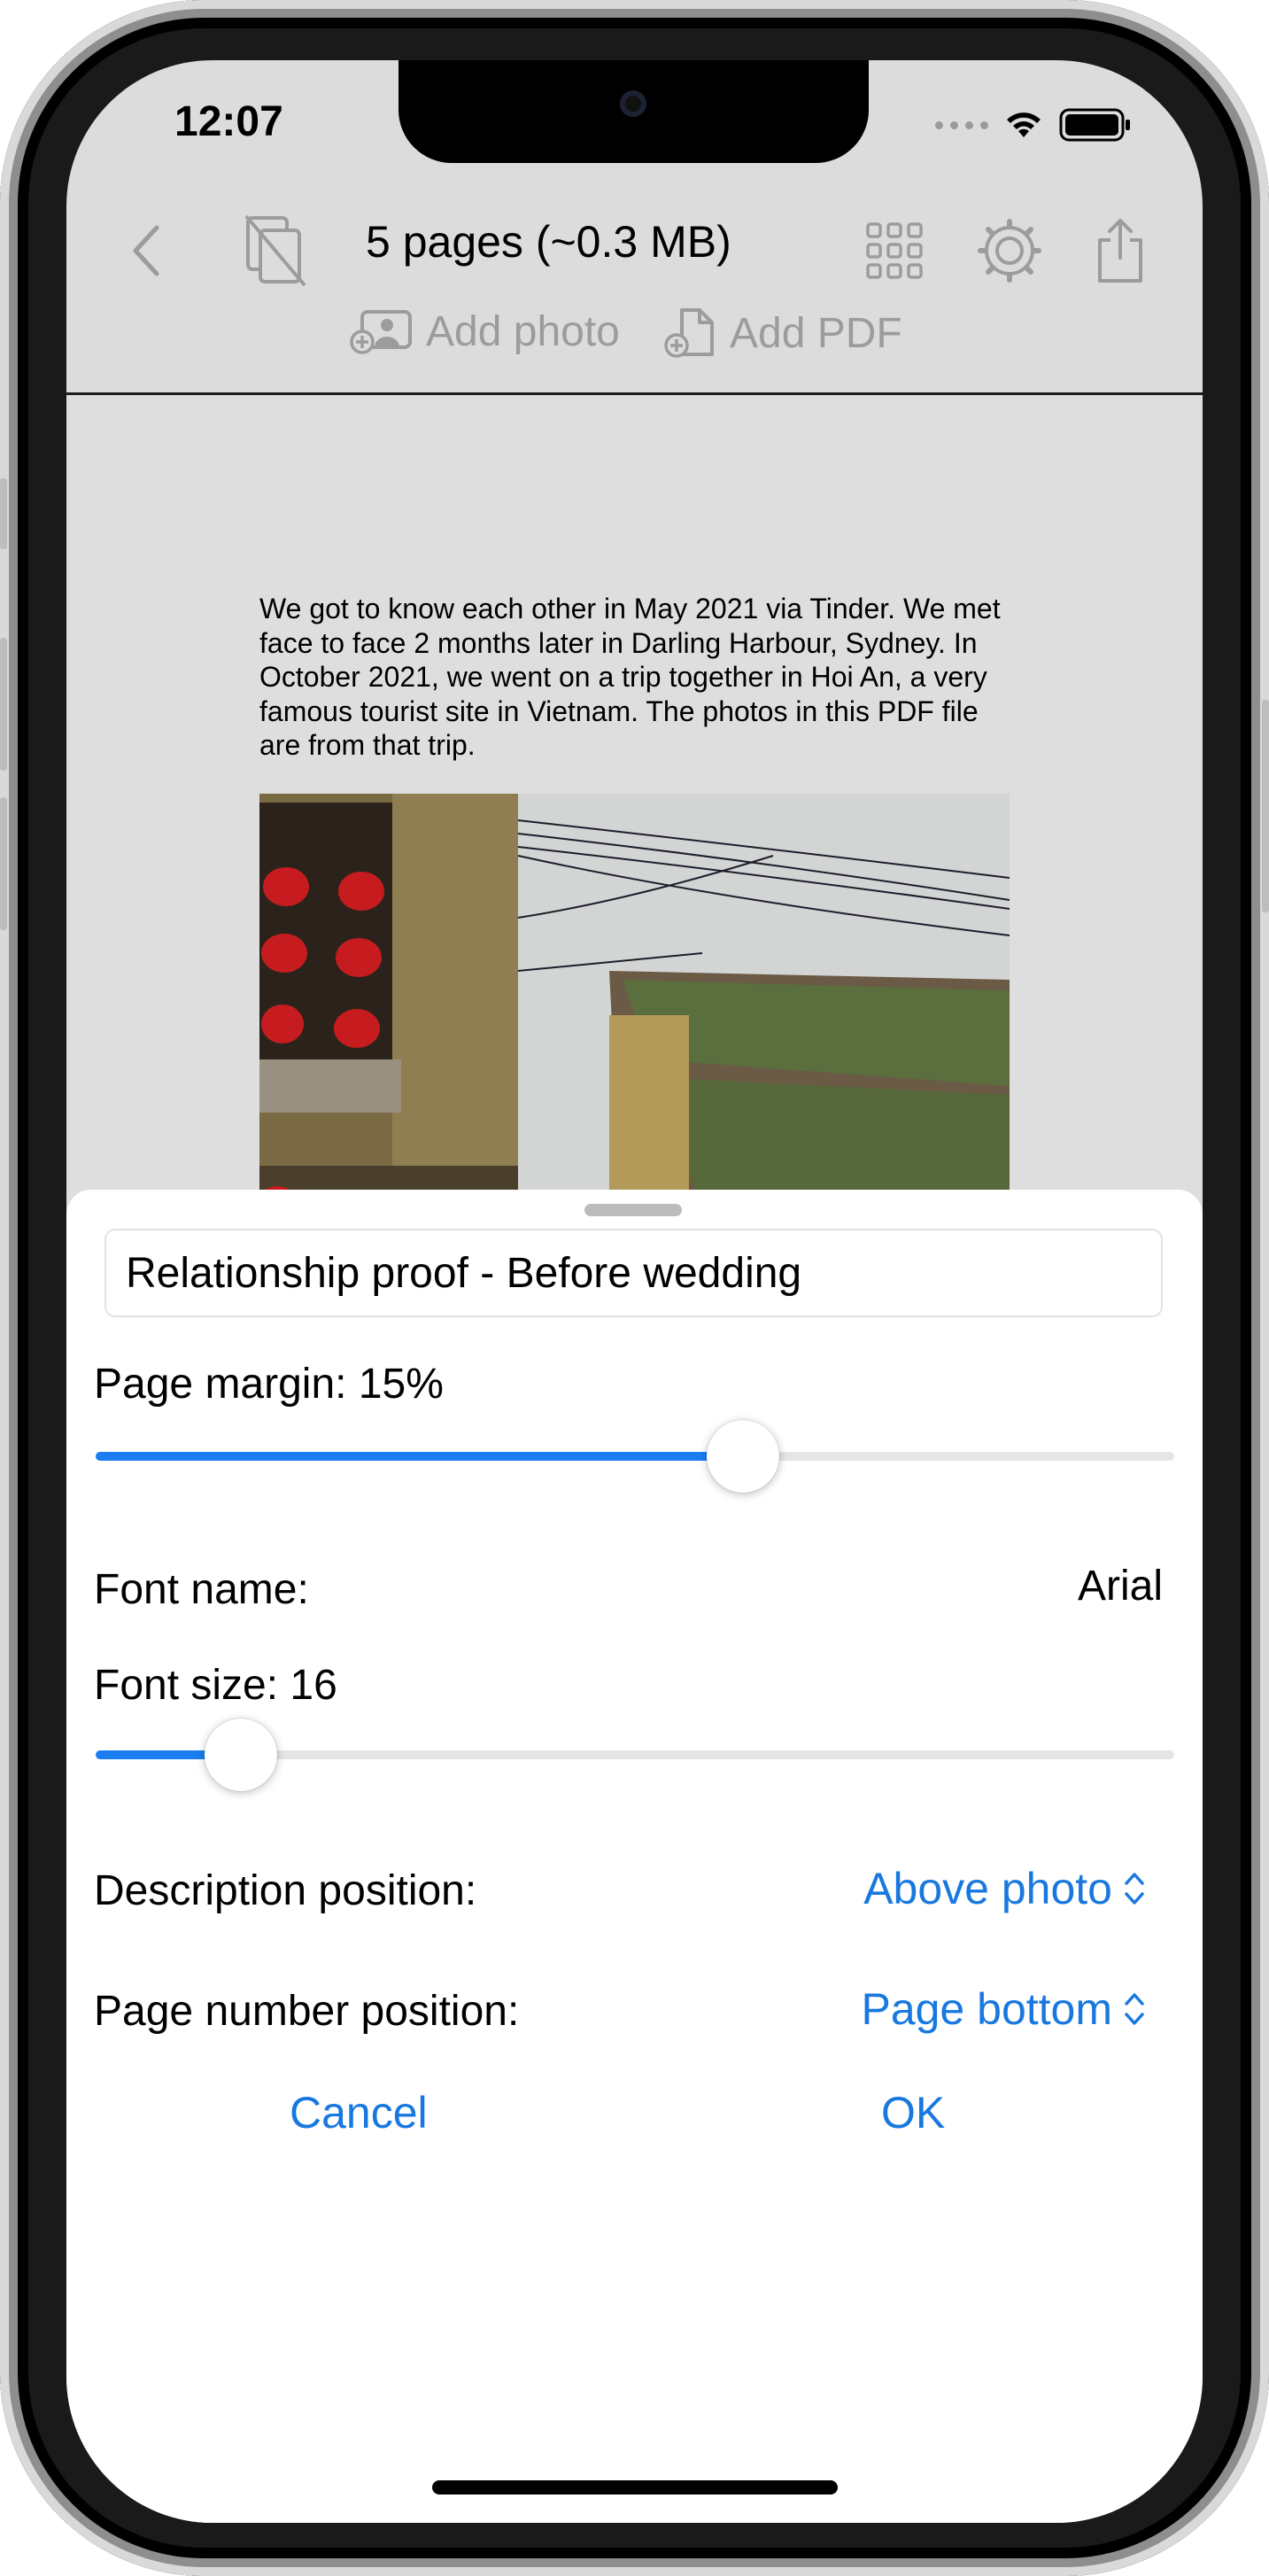  I want to click on share-button, so click(1120, 250).